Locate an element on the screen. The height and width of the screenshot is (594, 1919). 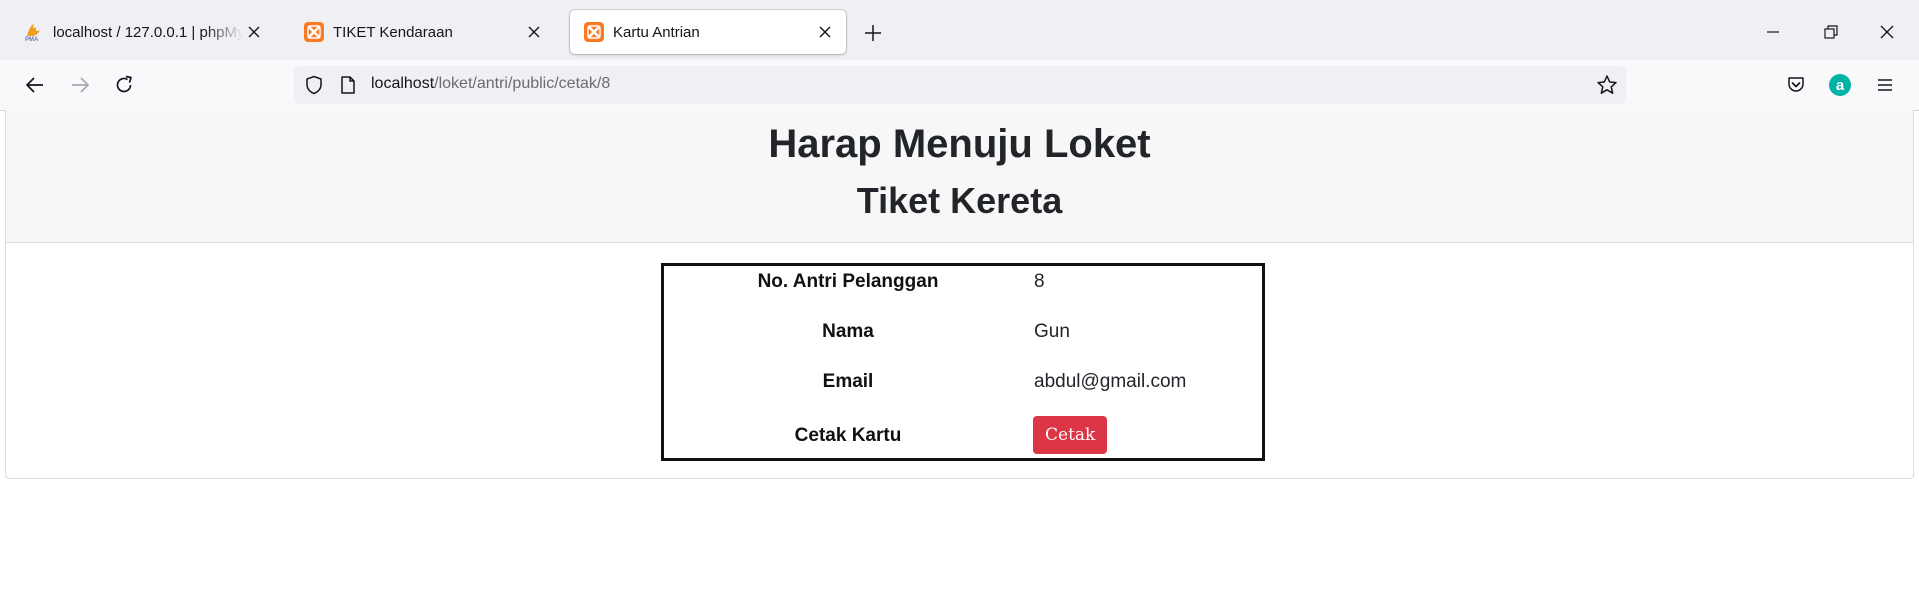
close-icon is located at coordinates (1887, 32).